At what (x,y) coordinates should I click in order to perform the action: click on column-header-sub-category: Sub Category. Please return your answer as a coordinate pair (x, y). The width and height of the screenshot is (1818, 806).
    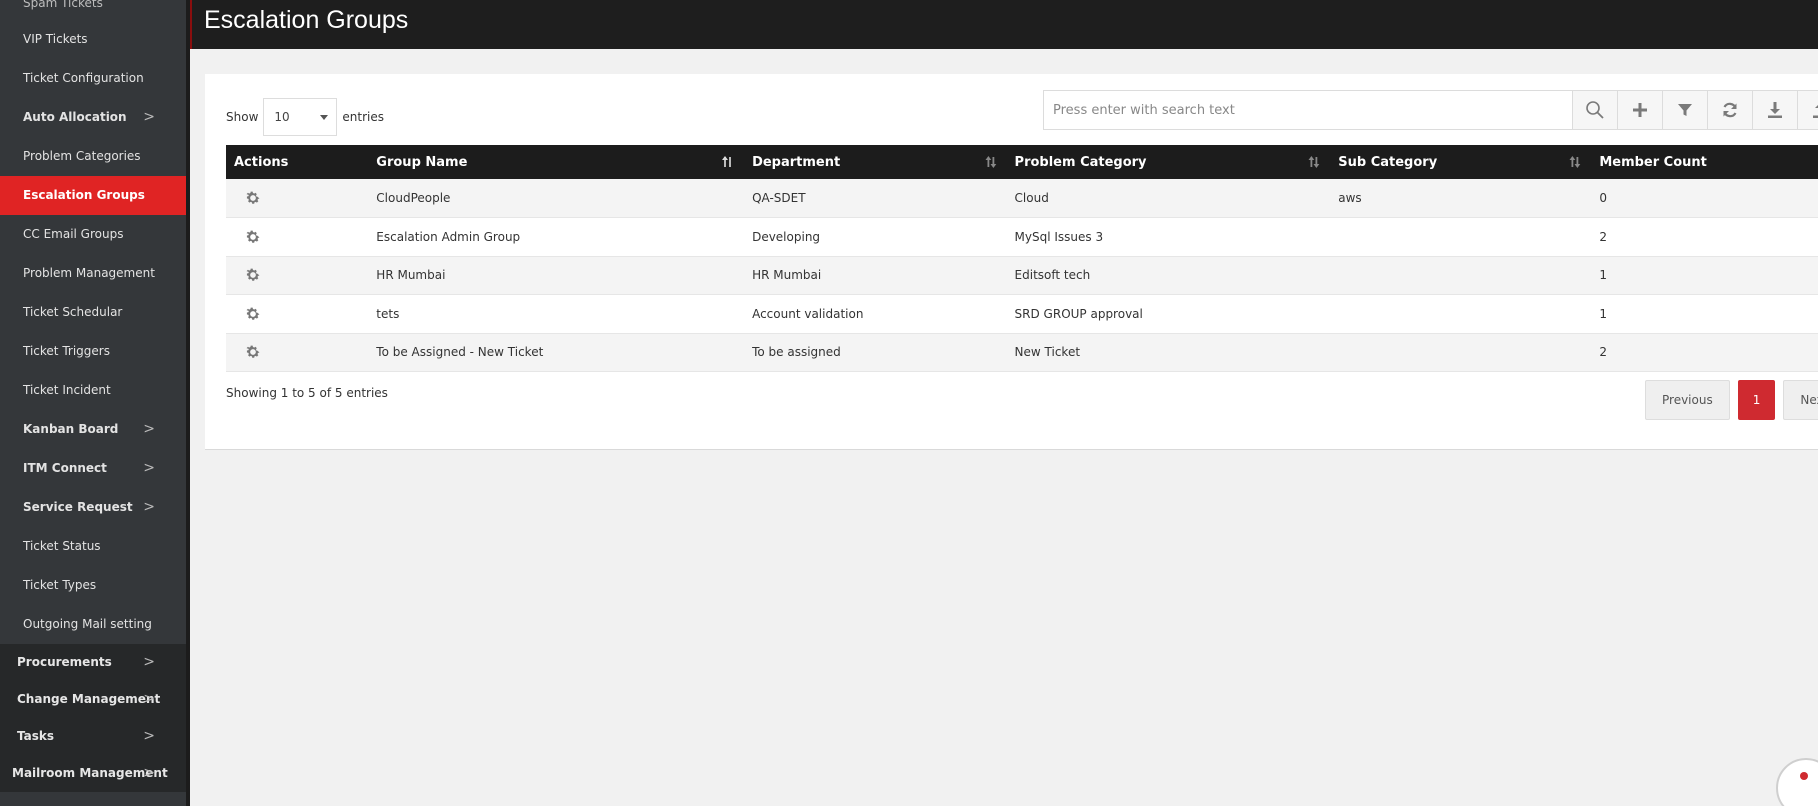
    Looking at the image, I should click on (1460, 162).